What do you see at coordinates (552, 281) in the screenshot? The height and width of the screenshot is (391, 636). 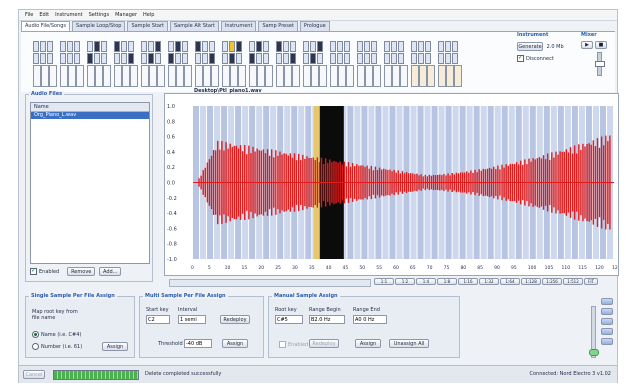 I see `zoom-button: 1:256` at bounding box center [552, 281].